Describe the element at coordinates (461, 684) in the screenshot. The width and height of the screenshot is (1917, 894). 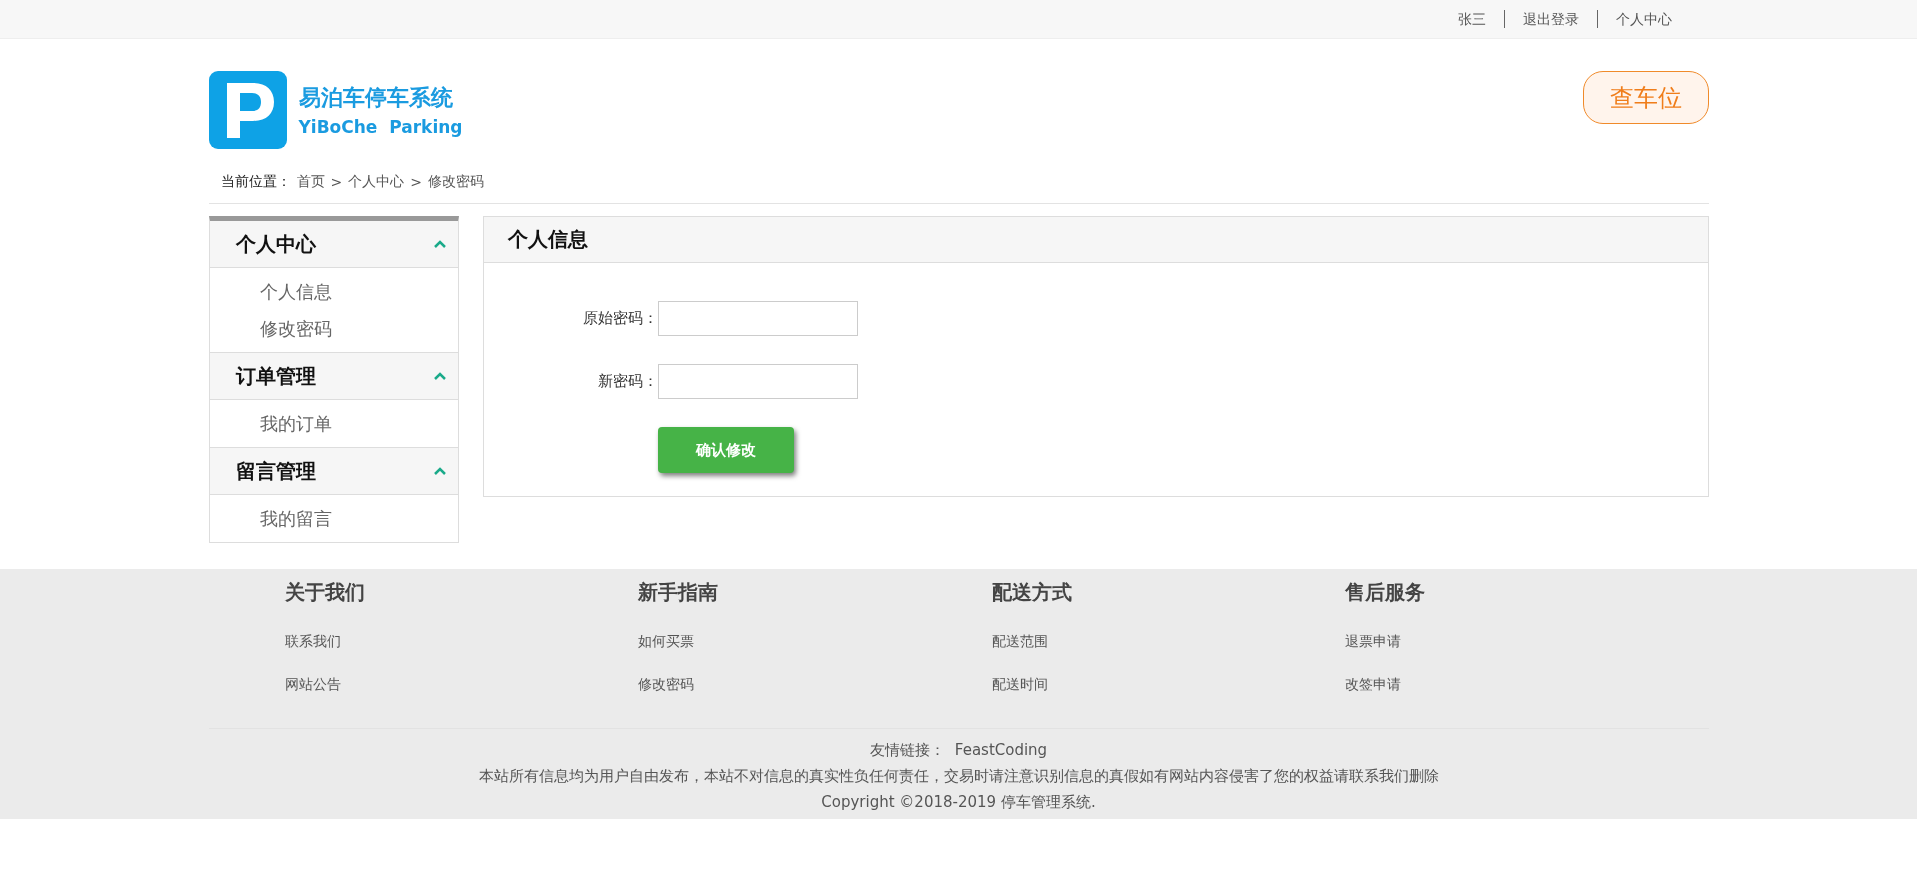
I see `footer-link: 网站公告` at that location.